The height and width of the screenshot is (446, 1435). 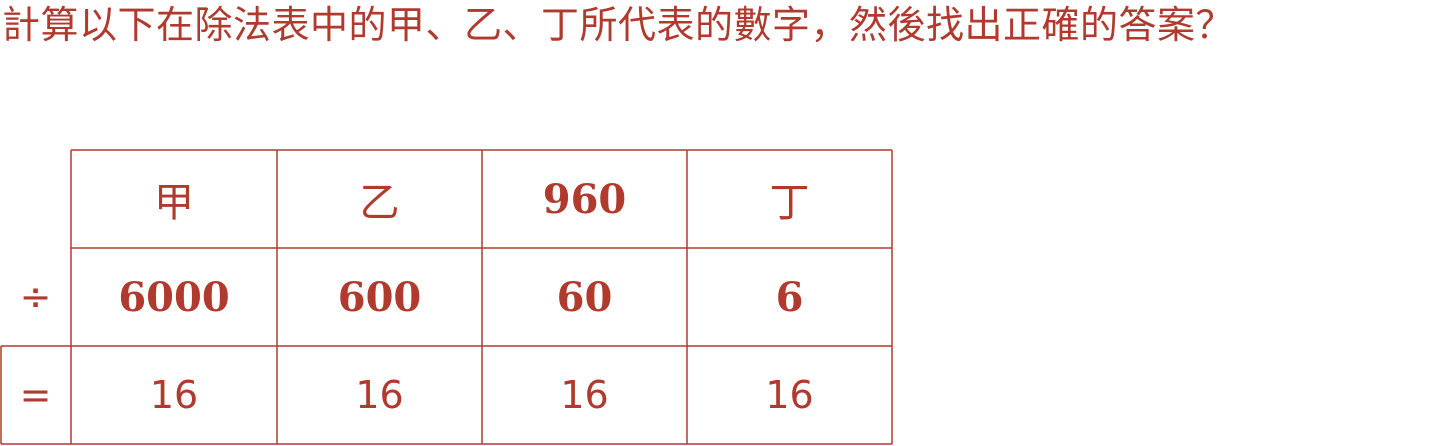 What do you see at coordinates (379, 297) in the screenshot?
I see `divisor-cell-2: 600` at bounding box center [379, 297].